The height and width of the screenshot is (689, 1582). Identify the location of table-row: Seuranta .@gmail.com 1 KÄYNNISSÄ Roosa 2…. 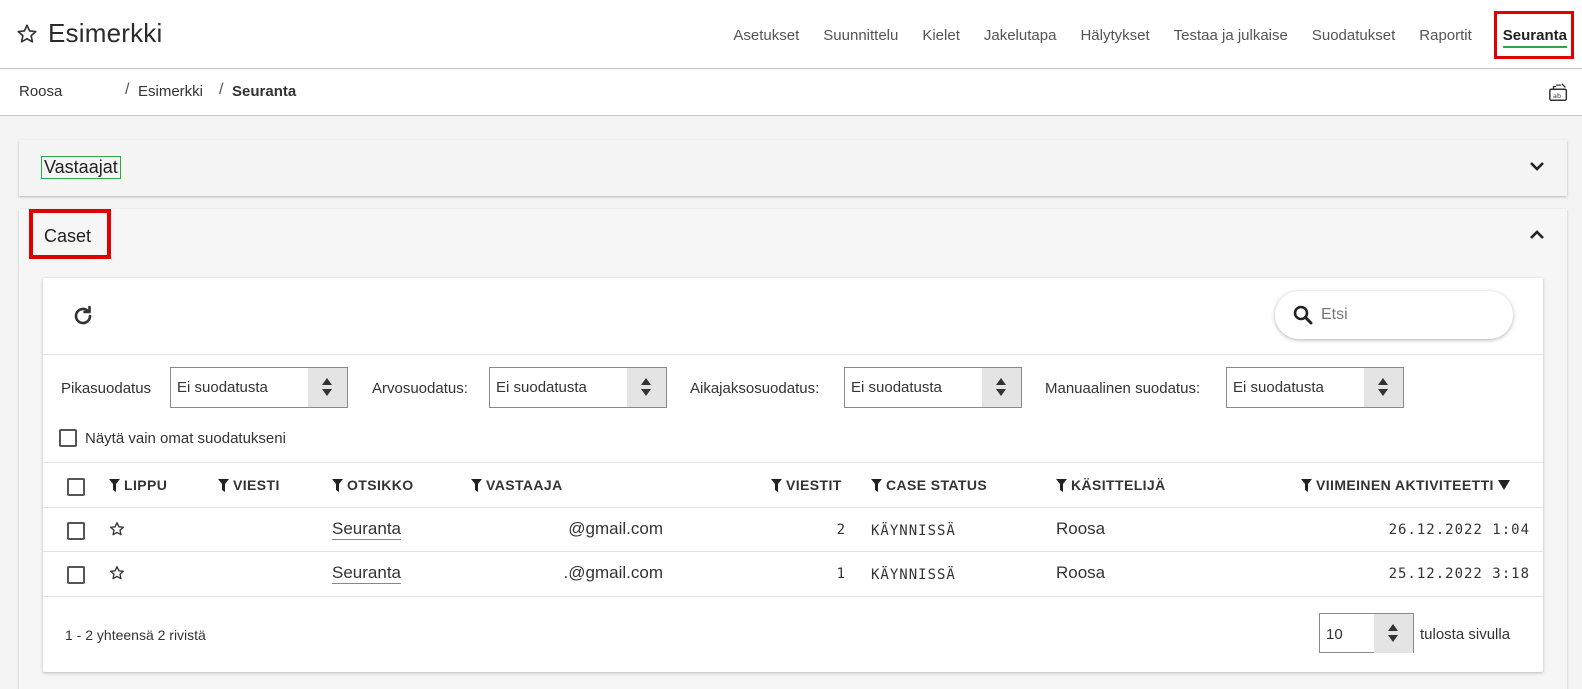
(793, 573).